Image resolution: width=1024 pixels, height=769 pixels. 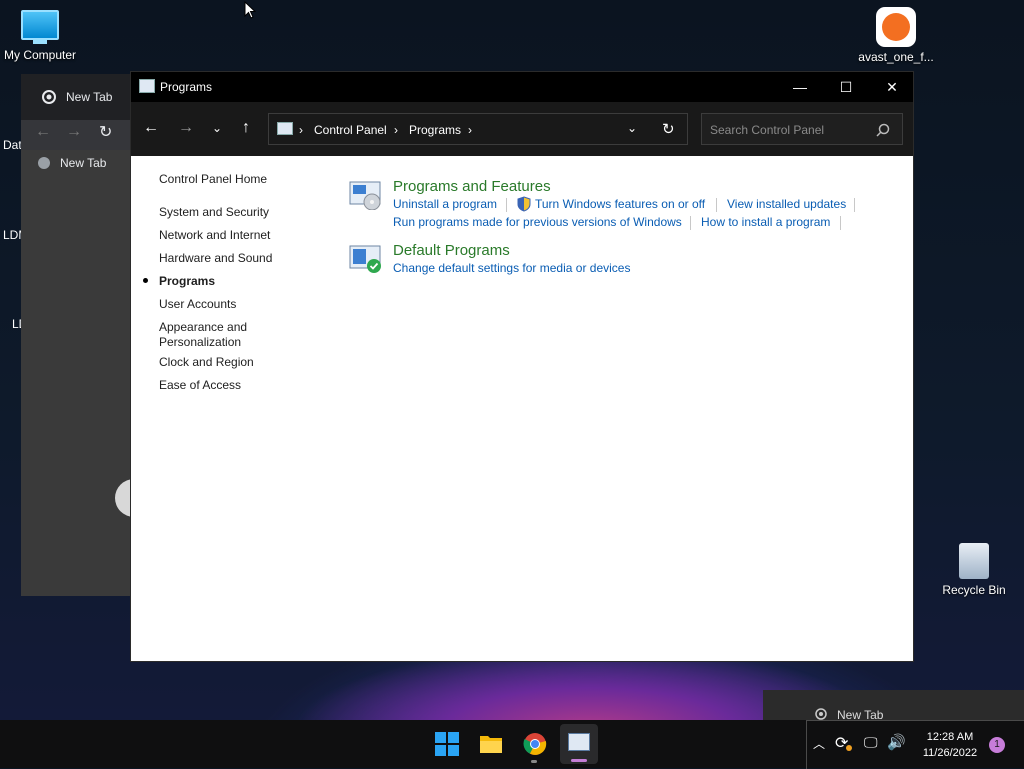 What do you see at coordinates (974, 561) in the screenshot?
I see `recycle-bin-icon` at bounding box center [974, 561].